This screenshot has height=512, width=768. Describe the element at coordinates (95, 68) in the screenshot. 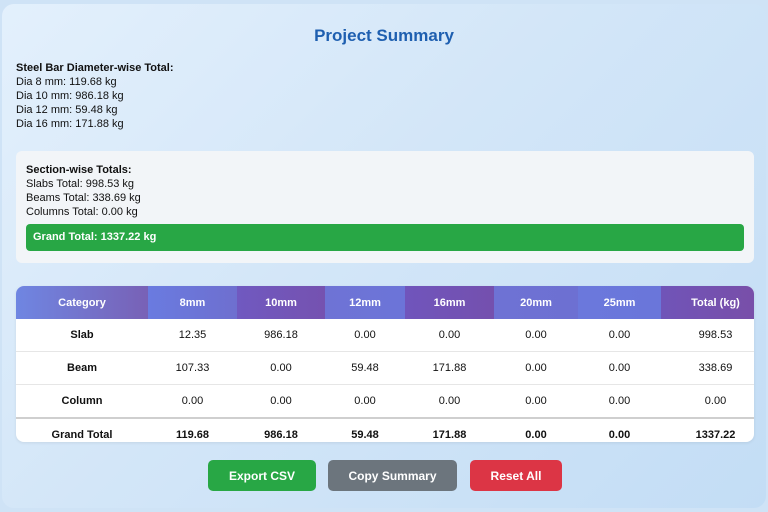

I see `diameter-heading: Steel Bar Diameter-wise Total:` at that location.